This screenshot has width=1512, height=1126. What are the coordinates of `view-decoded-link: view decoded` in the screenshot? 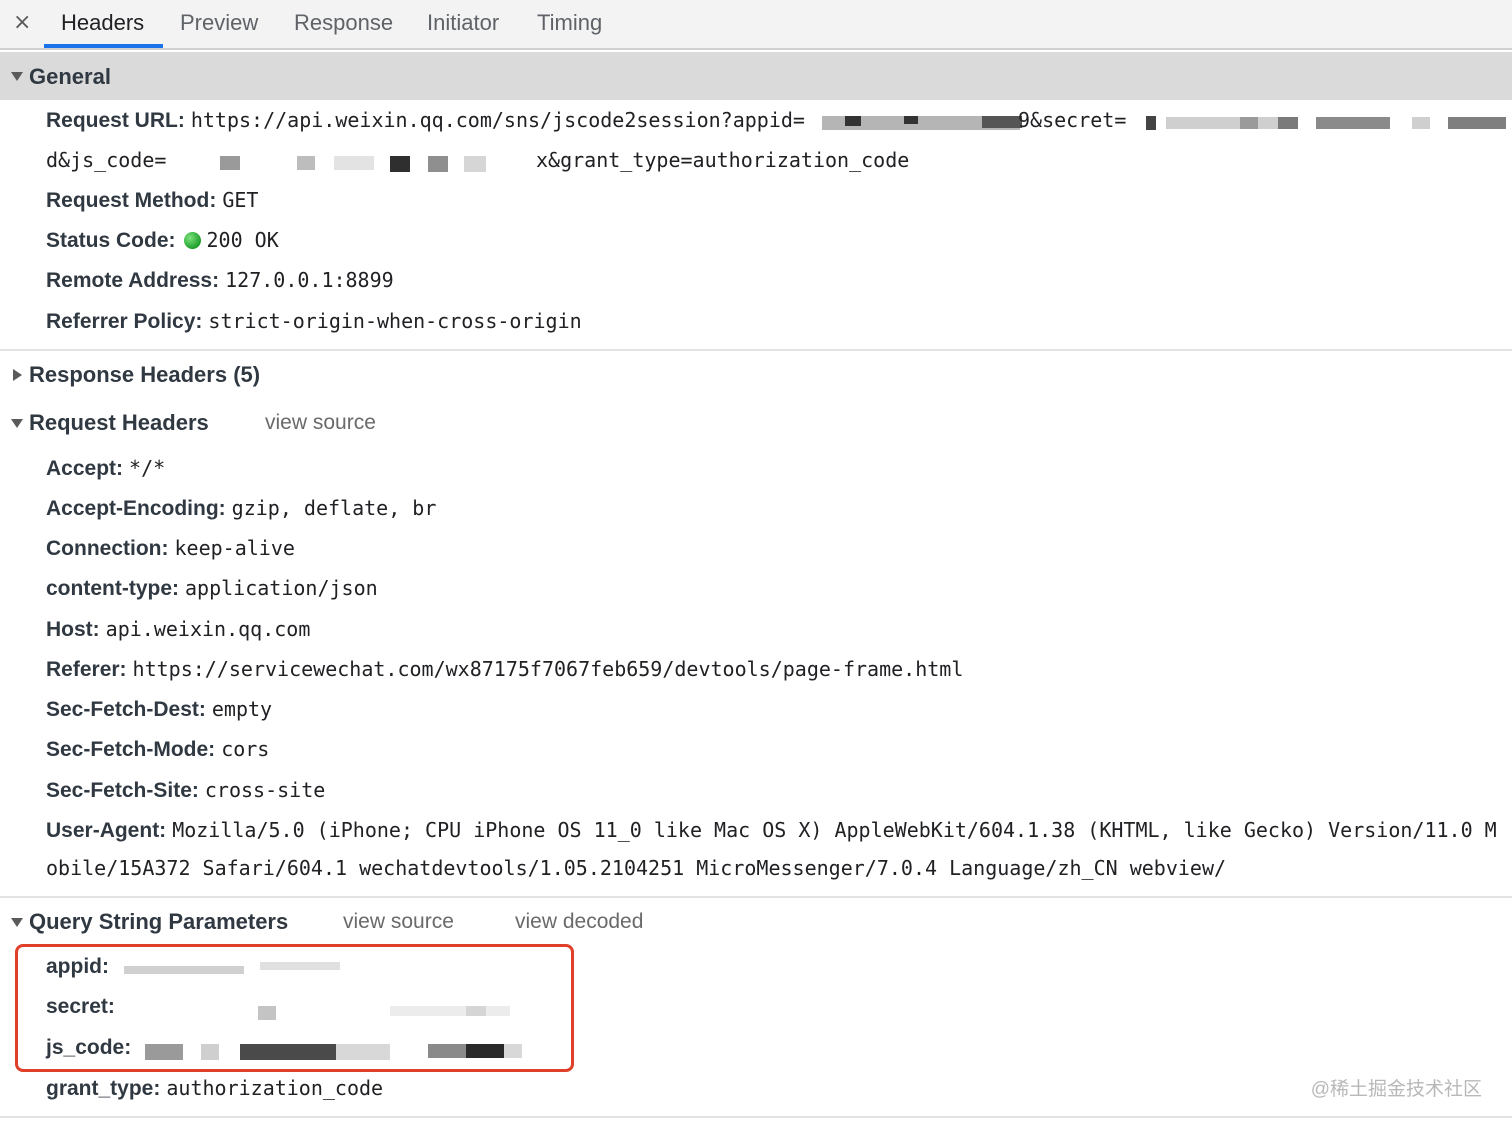 It's located at (579, 922).